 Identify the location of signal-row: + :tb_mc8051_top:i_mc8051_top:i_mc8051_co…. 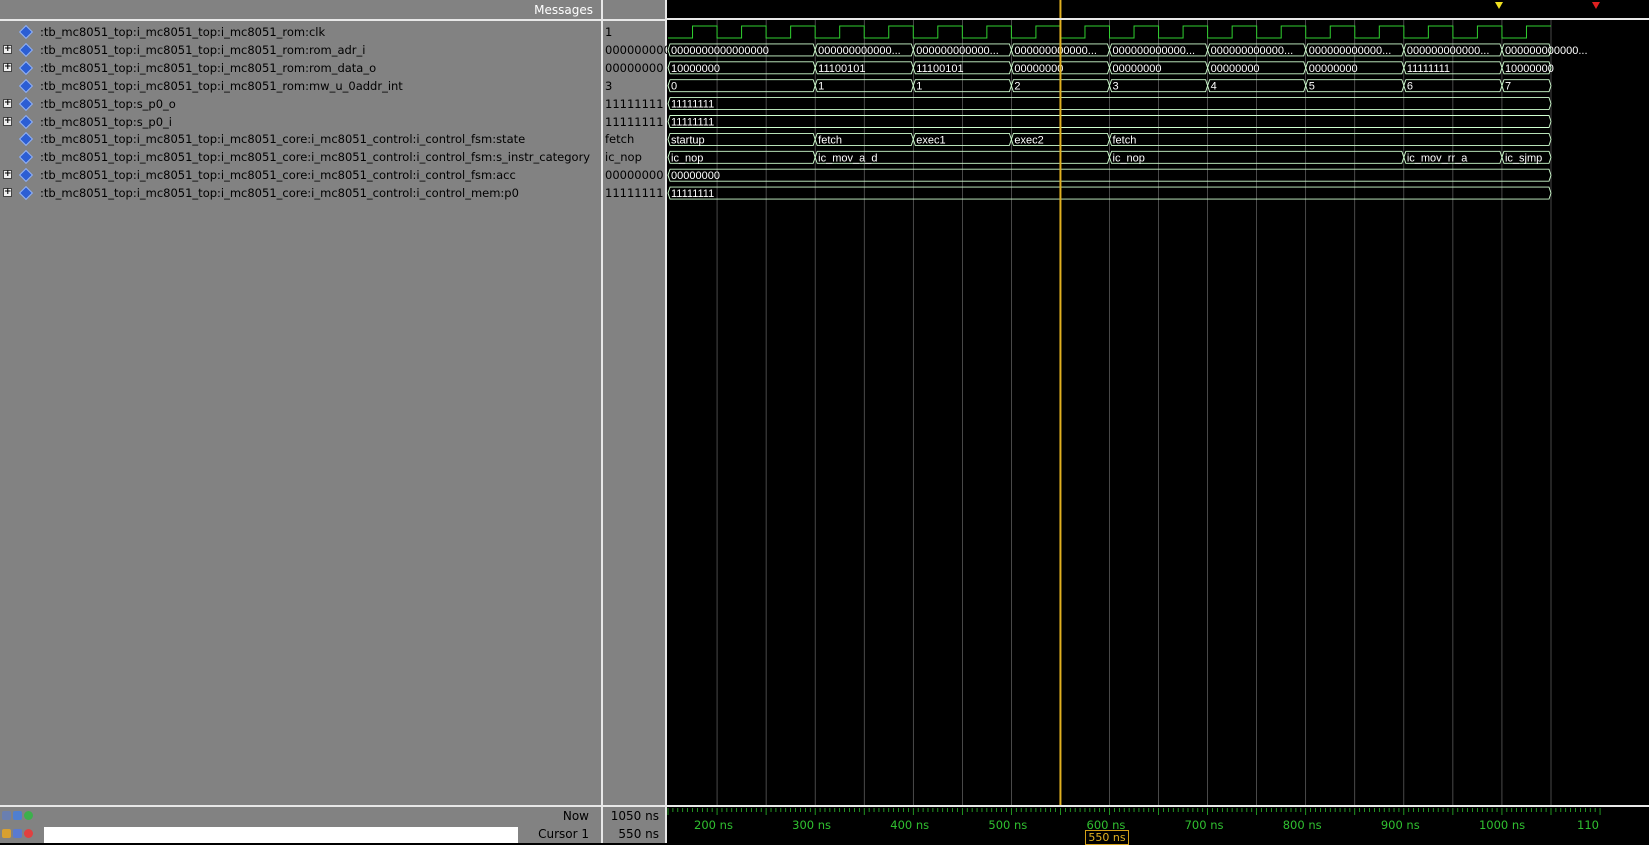
(300, 175).